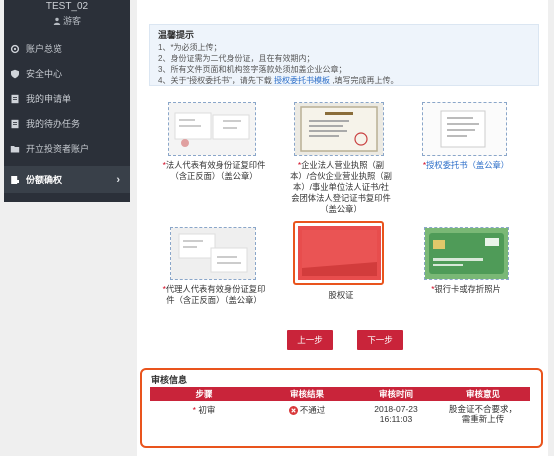  Describe the element at coordinates (67, 179) in the screenshot. I see `nav-item-share-confirmation: 份额确权 ›` at that location.